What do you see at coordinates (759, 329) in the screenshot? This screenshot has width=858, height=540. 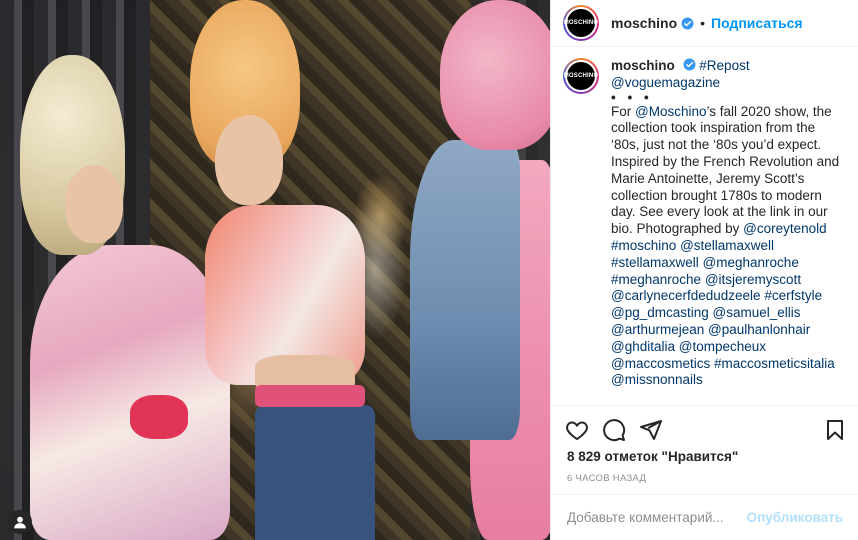 I see `mention-link: @paulhanlonhair` at bounding box center [759, 329].